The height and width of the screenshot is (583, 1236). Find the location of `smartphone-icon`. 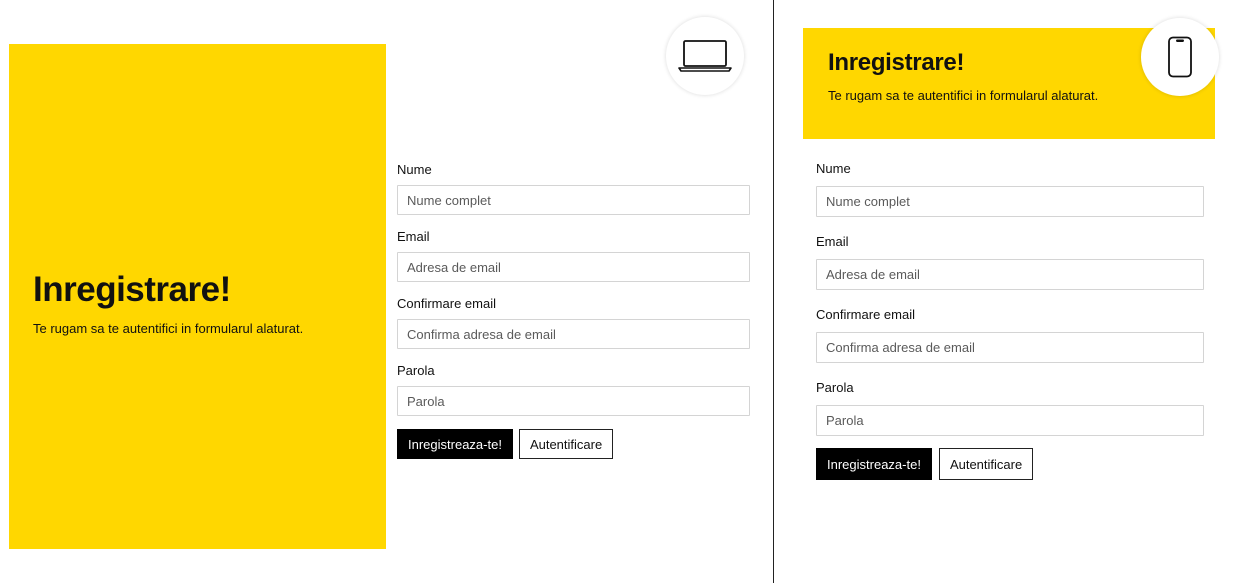

smartphone-icon is located at coordinates (1180, 57).